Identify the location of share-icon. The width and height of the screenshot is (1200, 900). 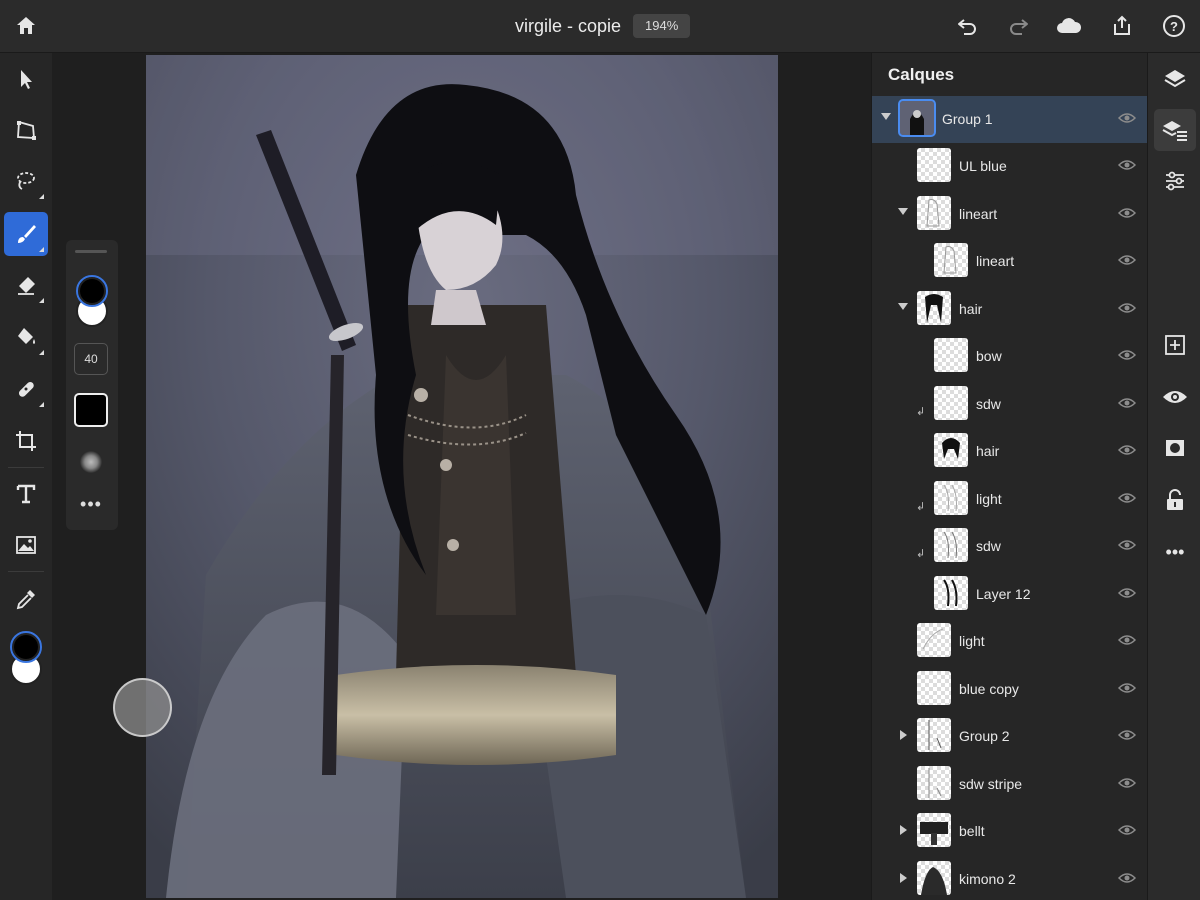
(1122, 26).